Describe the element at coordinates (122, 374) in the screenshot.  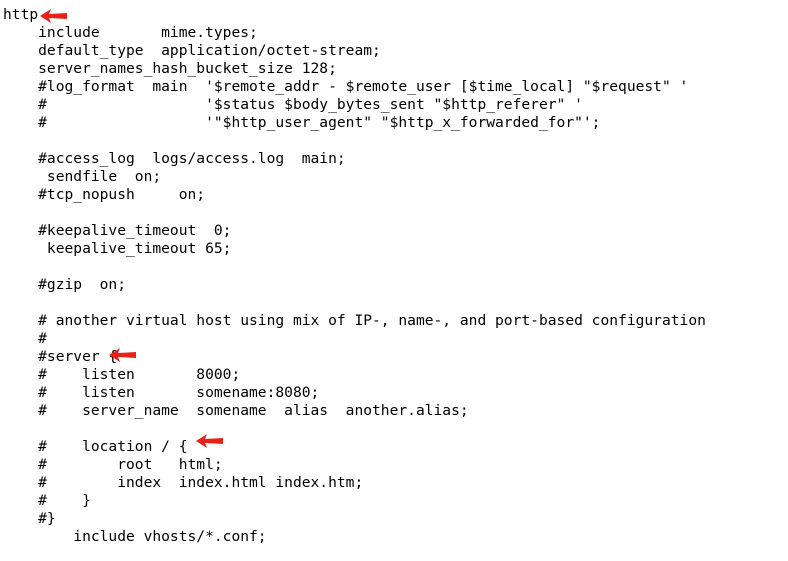
I see `code-line-21: # listen 8000;` at that location.